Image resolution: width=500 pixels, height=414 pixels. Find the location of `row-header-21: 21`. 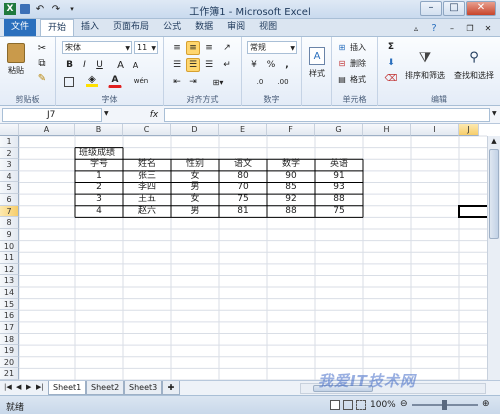

row-header-21: 21 is located at coordinates (9, 374).